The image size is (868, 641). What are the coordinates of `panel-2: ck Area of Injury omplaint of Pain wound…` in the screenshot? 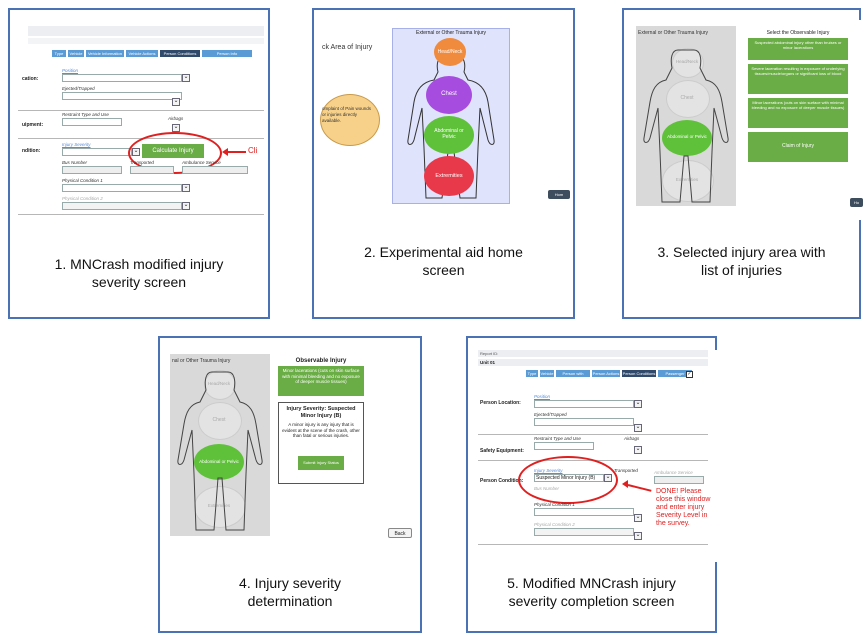 It's located at (443, 163).